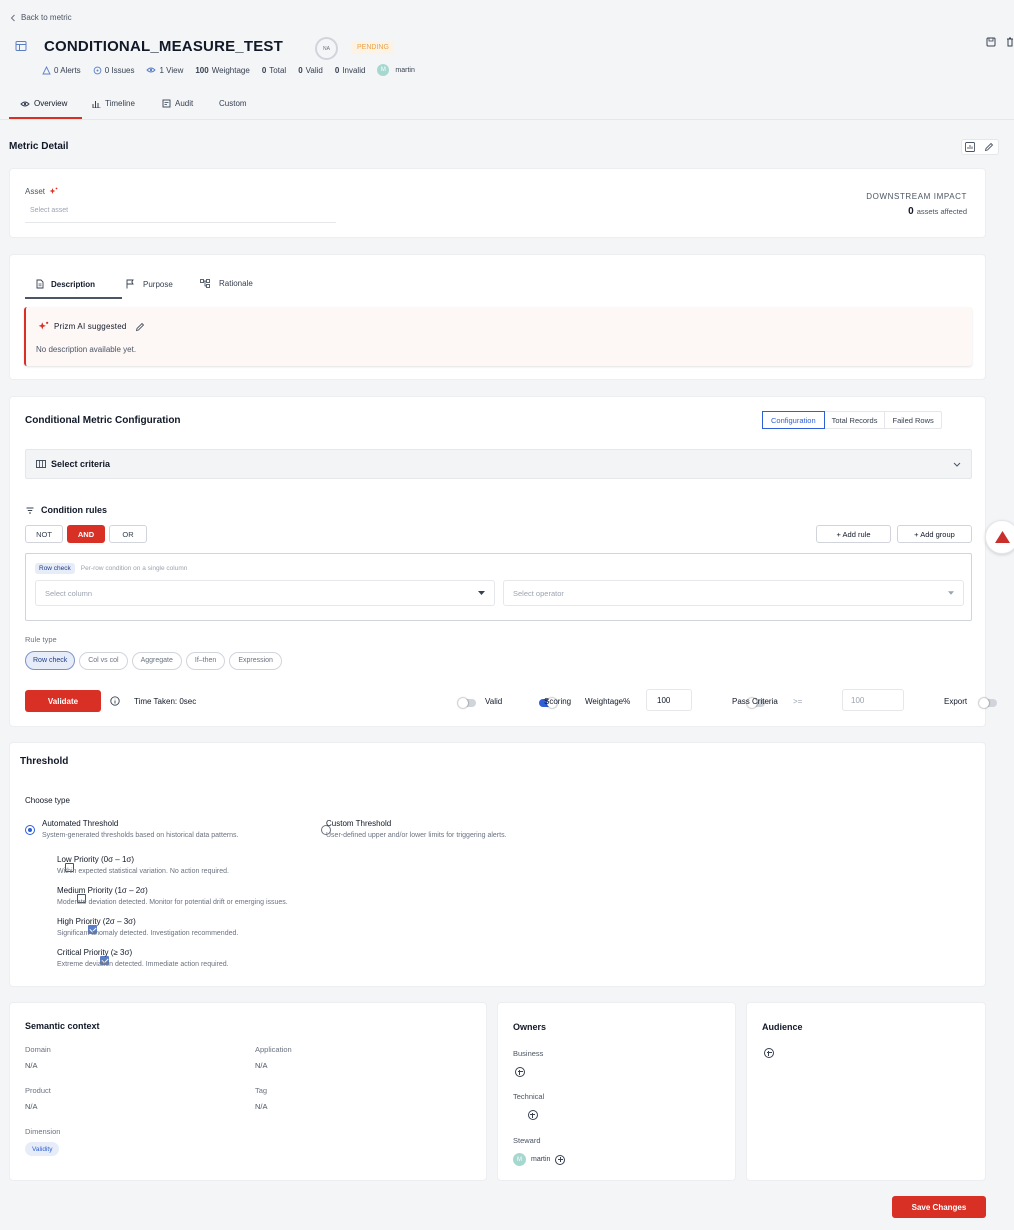 The image size is (1014, 1230). Describe the element at coordinates (65, 284) in the screenshot. I see `tab-description: Description` at that location.